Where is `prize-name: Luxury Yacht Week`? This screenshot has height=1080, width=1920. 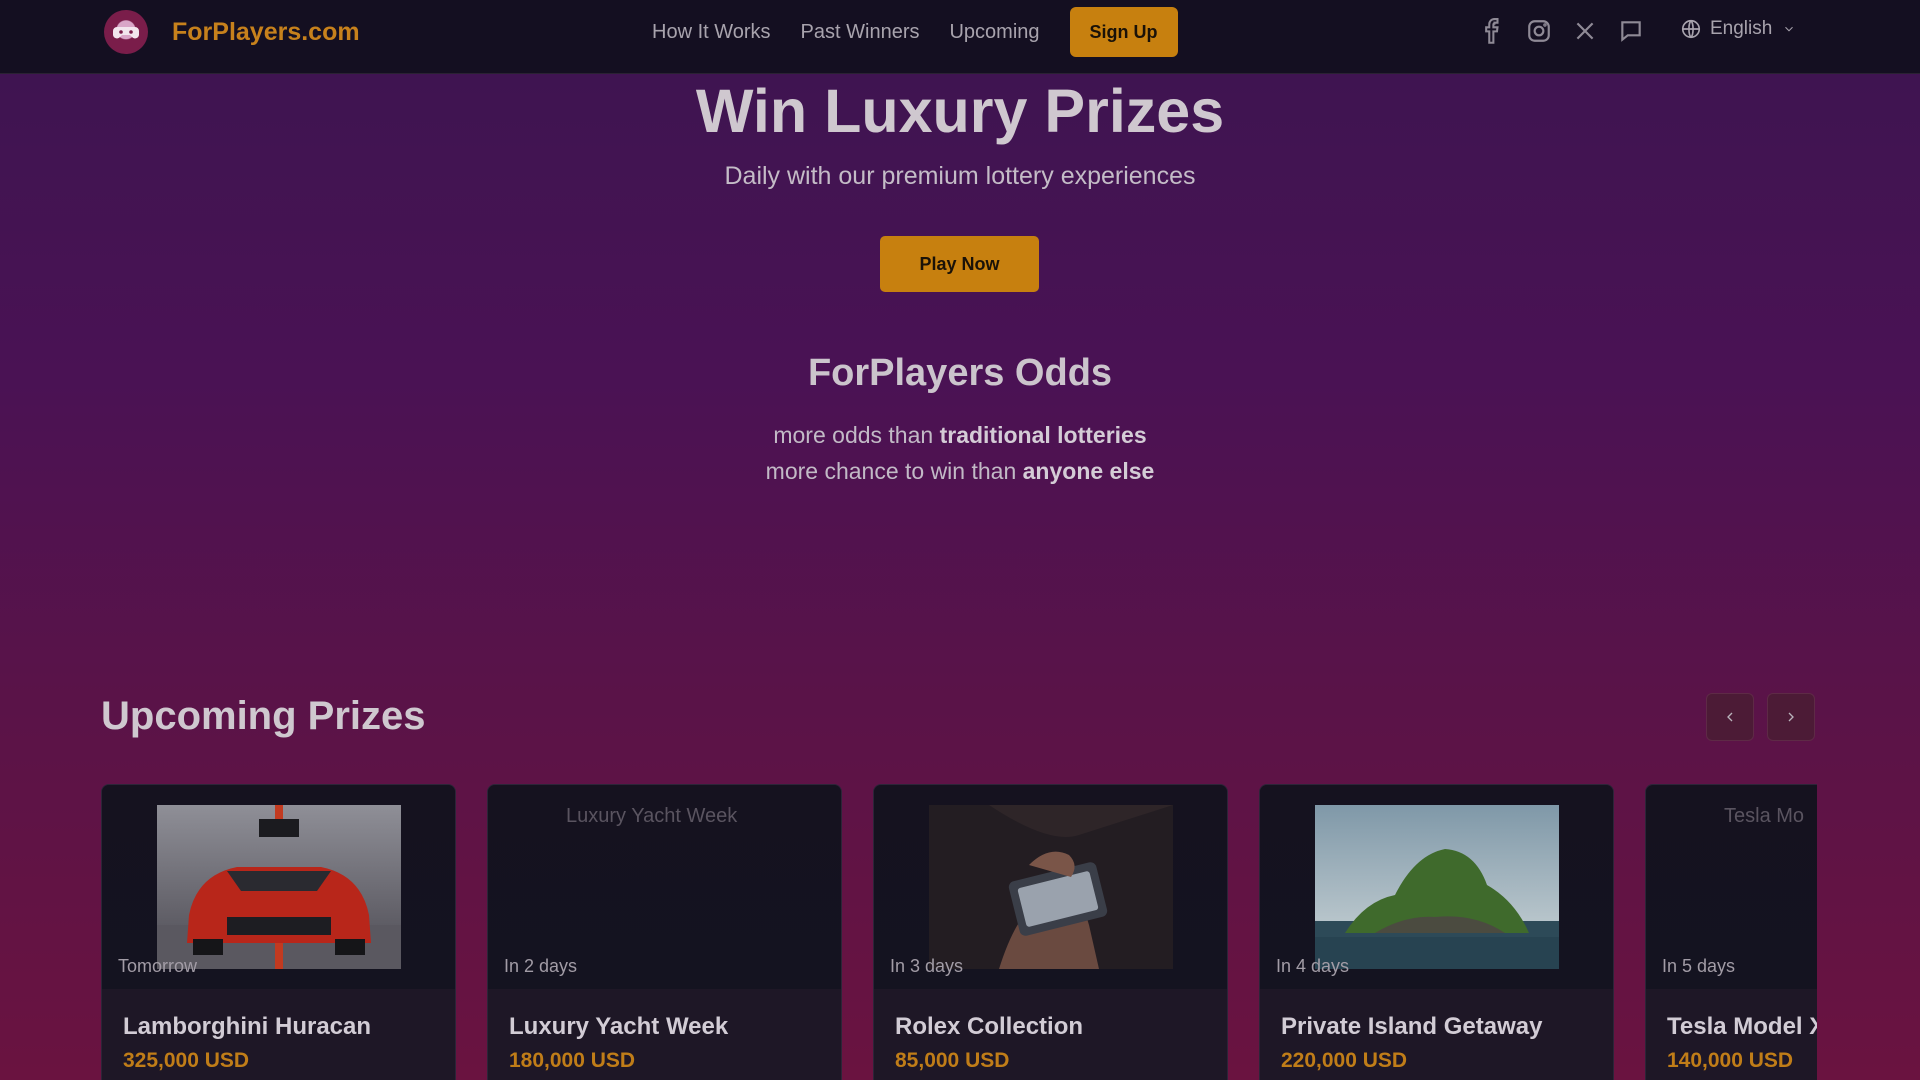 prize-name: Luxury Yacht Week is located at coordinates (619, 1026).